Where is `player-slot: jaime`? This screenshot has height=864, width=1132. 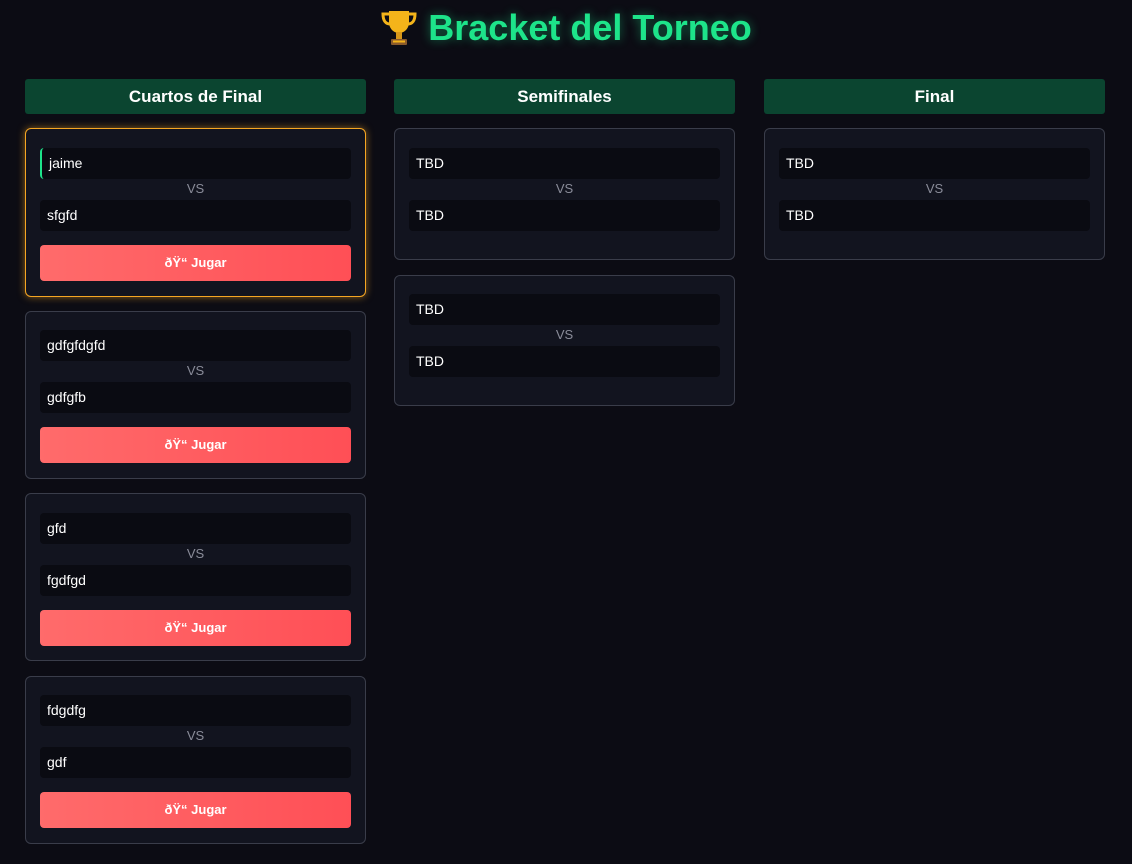 player-slot: jaime is located at coordinates (195, 163).